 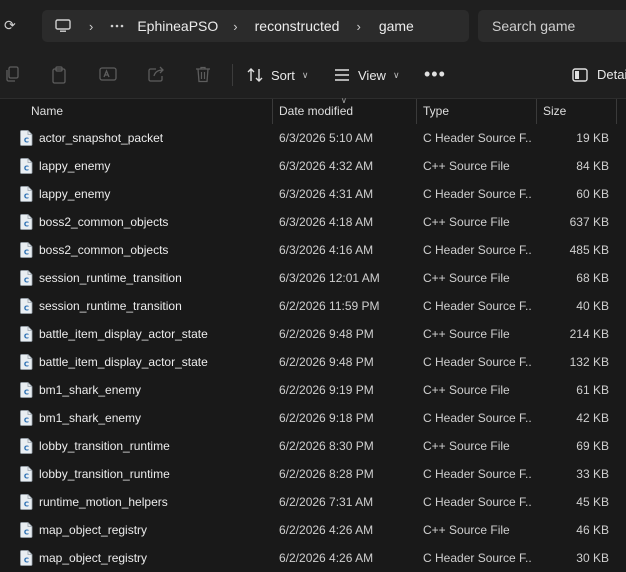 What do you see at coordinates (554, 111) in the screenshot?
I see `column-header-size: Size` at bounding box center [554, 111].